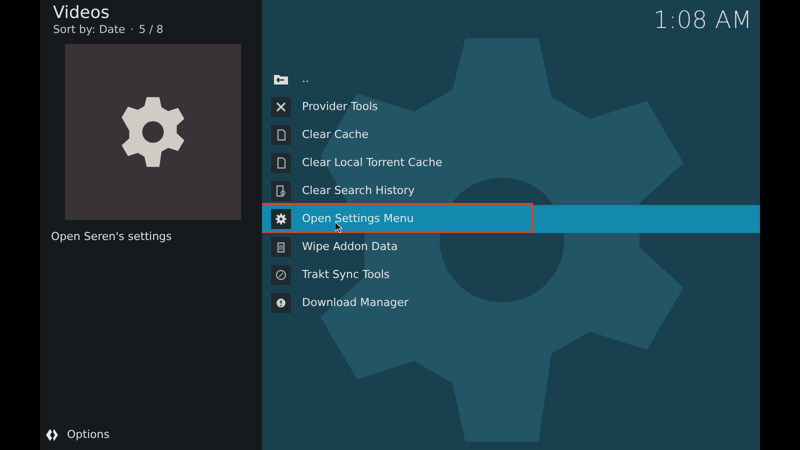 The height and width of the screenshot is (450, 800). Describe the element at coordinates (281, 219) in the screenshot. I see `gear-icon` at that location.